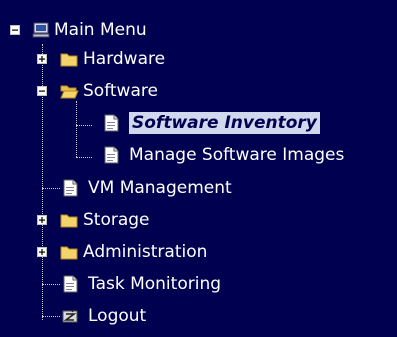 The width and height of the screenshot is (397, 337). I want to click on tree-item-software: Software, so click(110, 91).